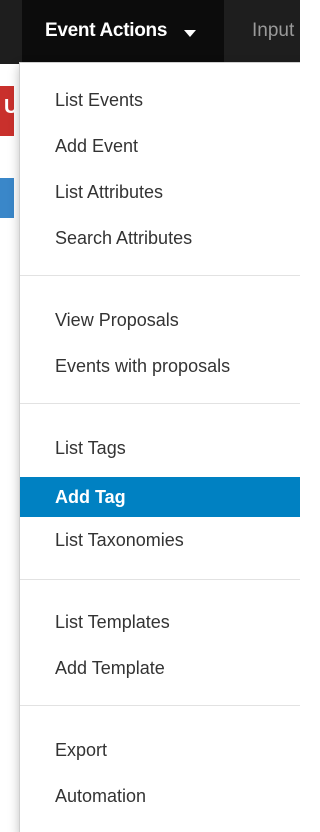  I want to click on menu-item-events-with-proposals: Events with proposals, so click(160, 366).